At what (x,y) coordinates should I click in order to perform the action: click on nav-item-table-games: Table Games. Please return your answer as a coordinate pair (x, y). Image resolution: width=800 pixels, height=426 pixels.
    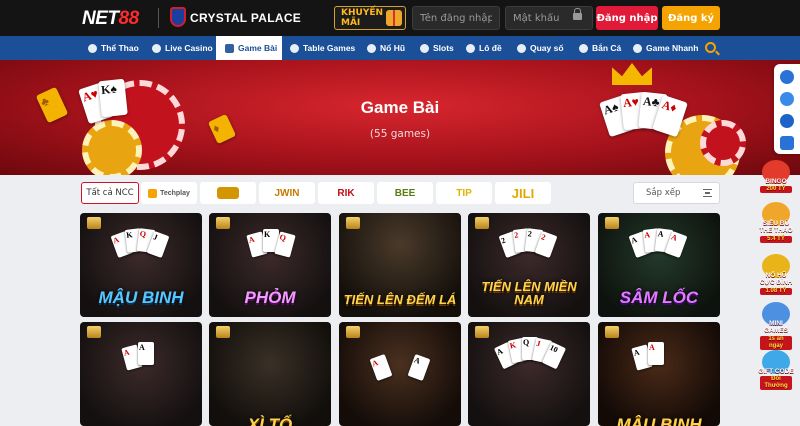
    Looking at the image, I should click on (322, 48).